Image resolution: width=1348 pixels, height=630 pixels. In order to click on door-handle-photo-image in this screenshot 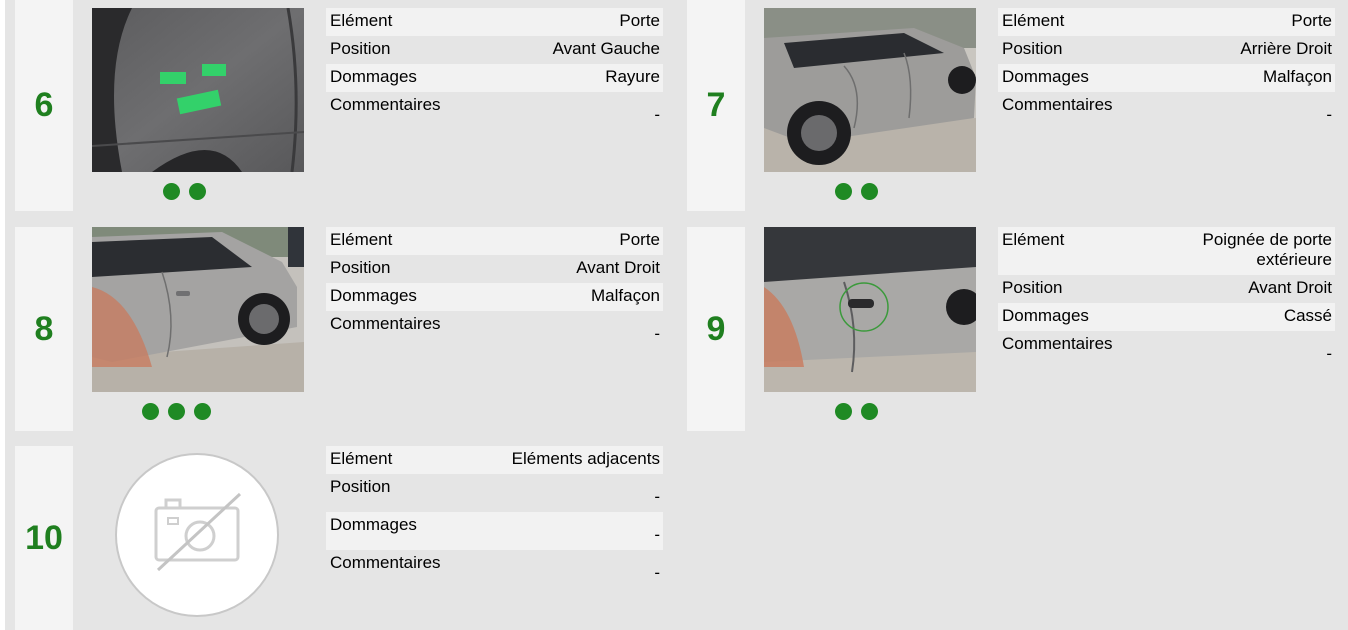, I will do `click(870, 309)`.